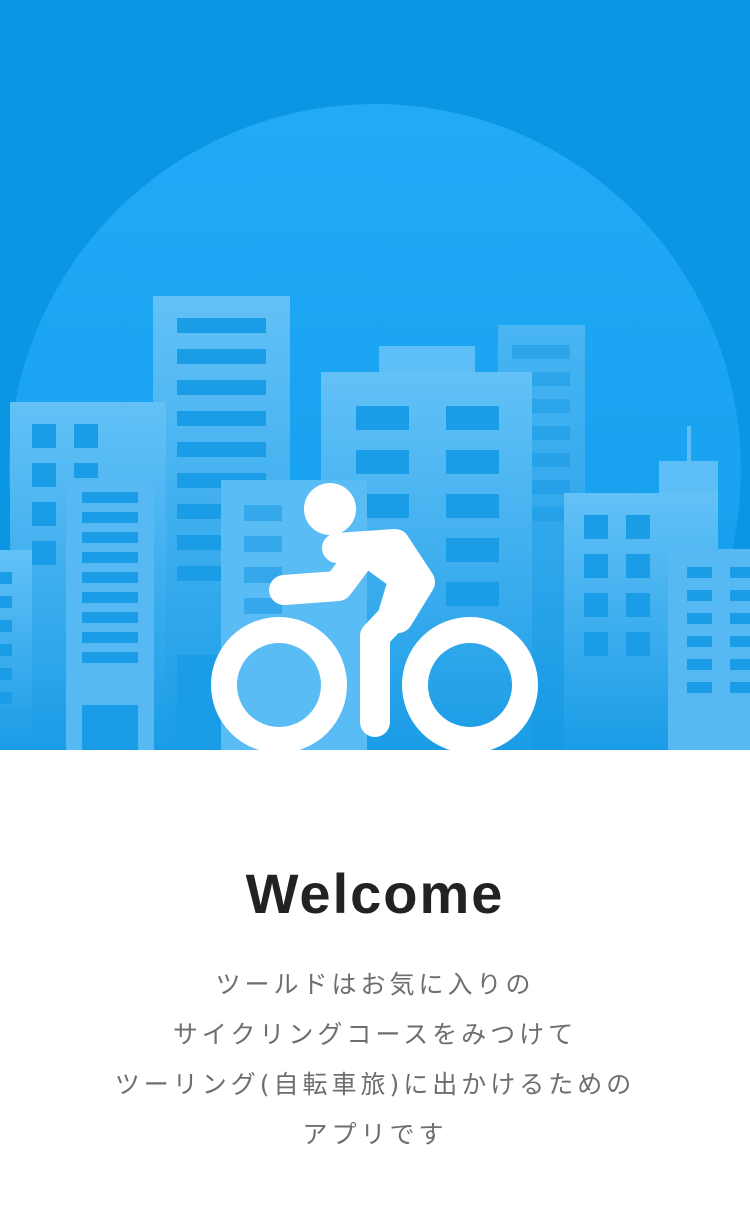 Image resolution: width=750 pixels, height=1224 pixels. Describe the element at coordinates (110, 614) in the screenshot. I see `building-front-left` at that location.